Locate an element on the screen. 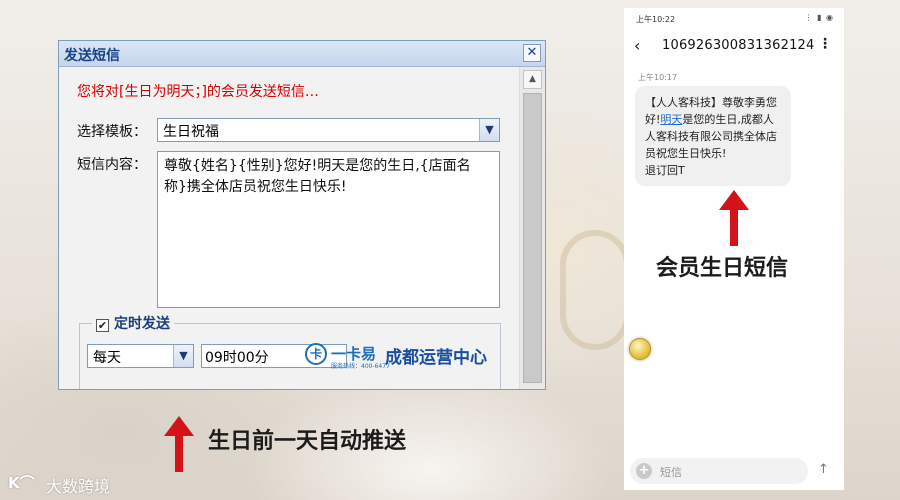  caption-auto-push: 生日前一天自动推送 is located at coordinates (307, 441).